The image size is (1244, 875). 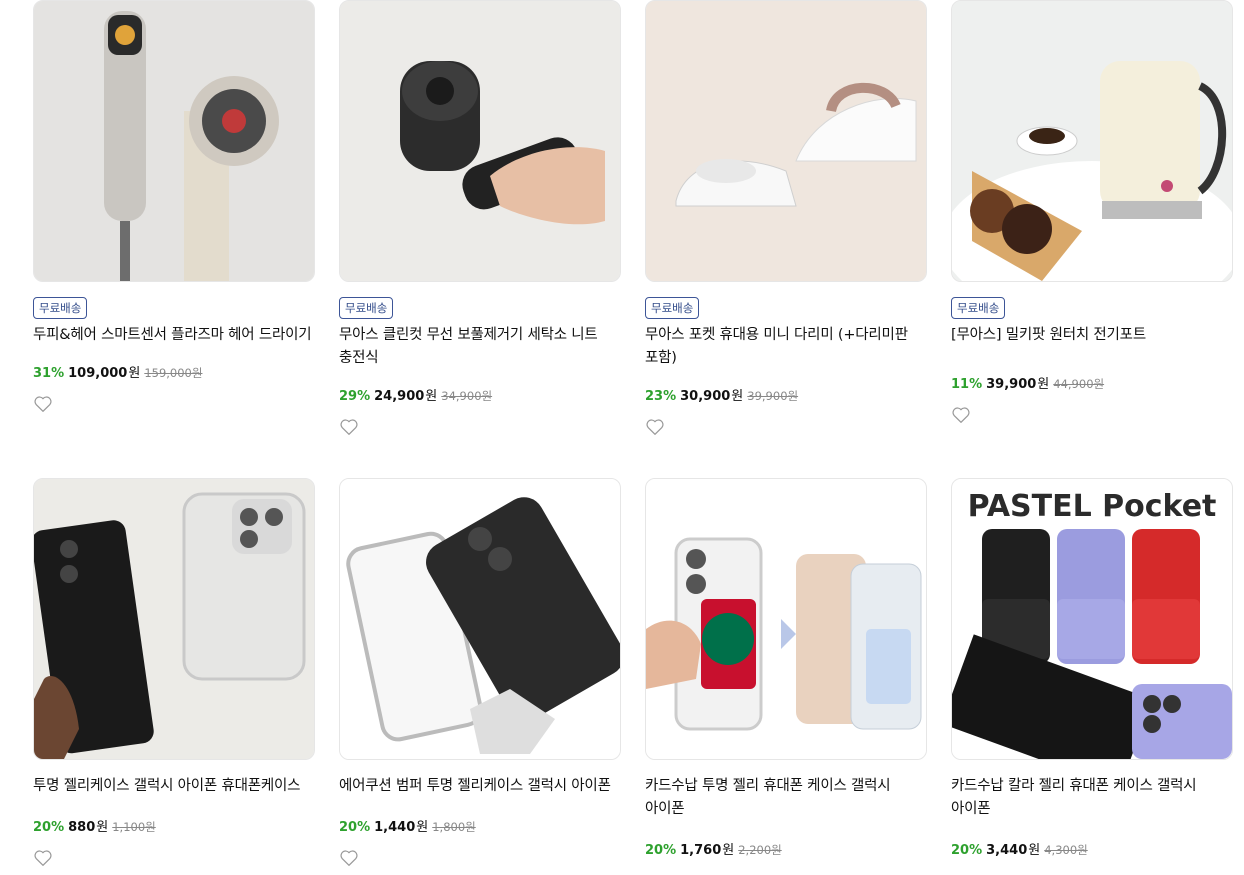 I want to click on price-row: 20% 880원 1,100원, so click(x=174, y=825).